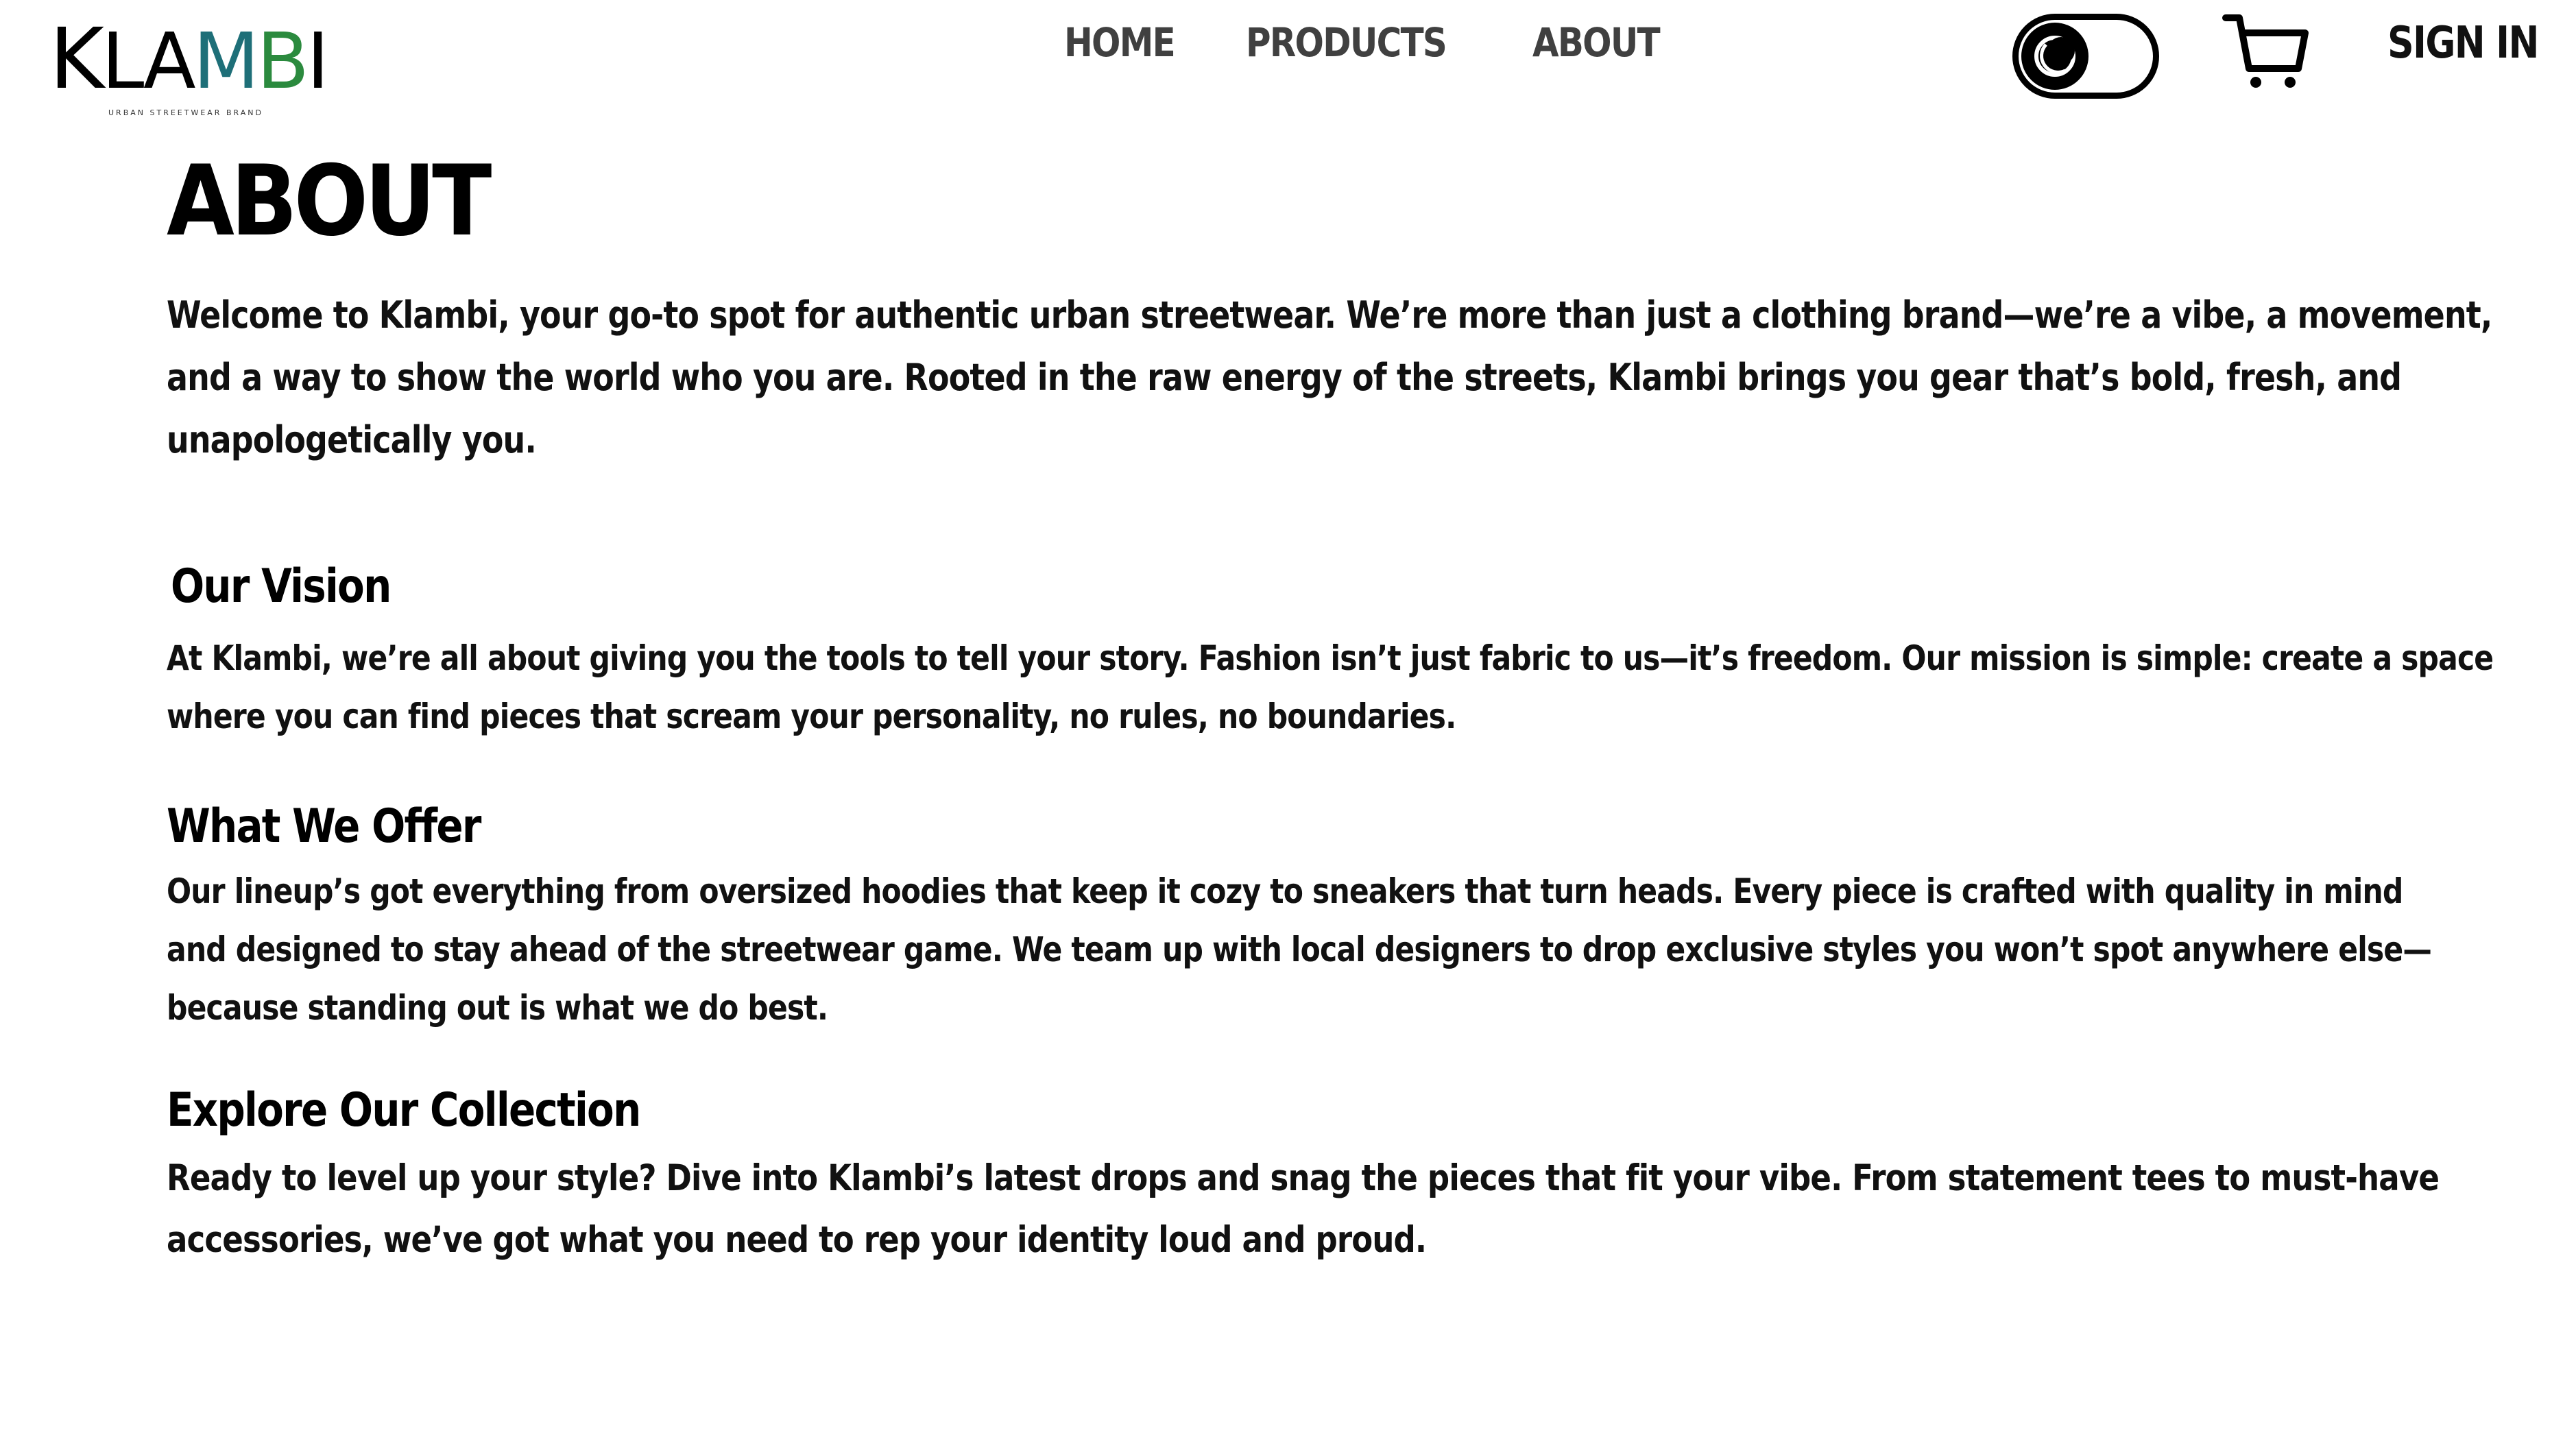  Describe the element at coordinates (1597, 42) in the screenshot. I see `nav-about-link: ABOUT` at that location.